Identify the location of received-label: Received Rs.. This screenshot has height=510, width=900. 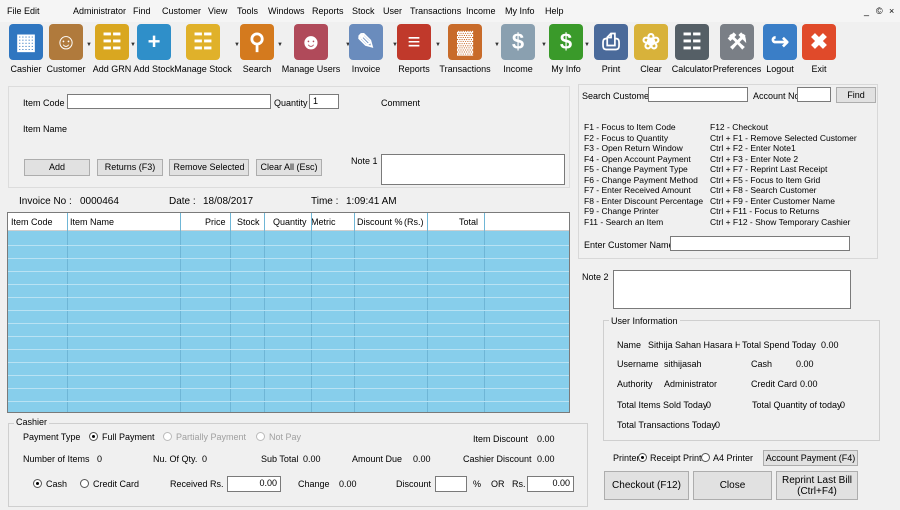
(197, 484).